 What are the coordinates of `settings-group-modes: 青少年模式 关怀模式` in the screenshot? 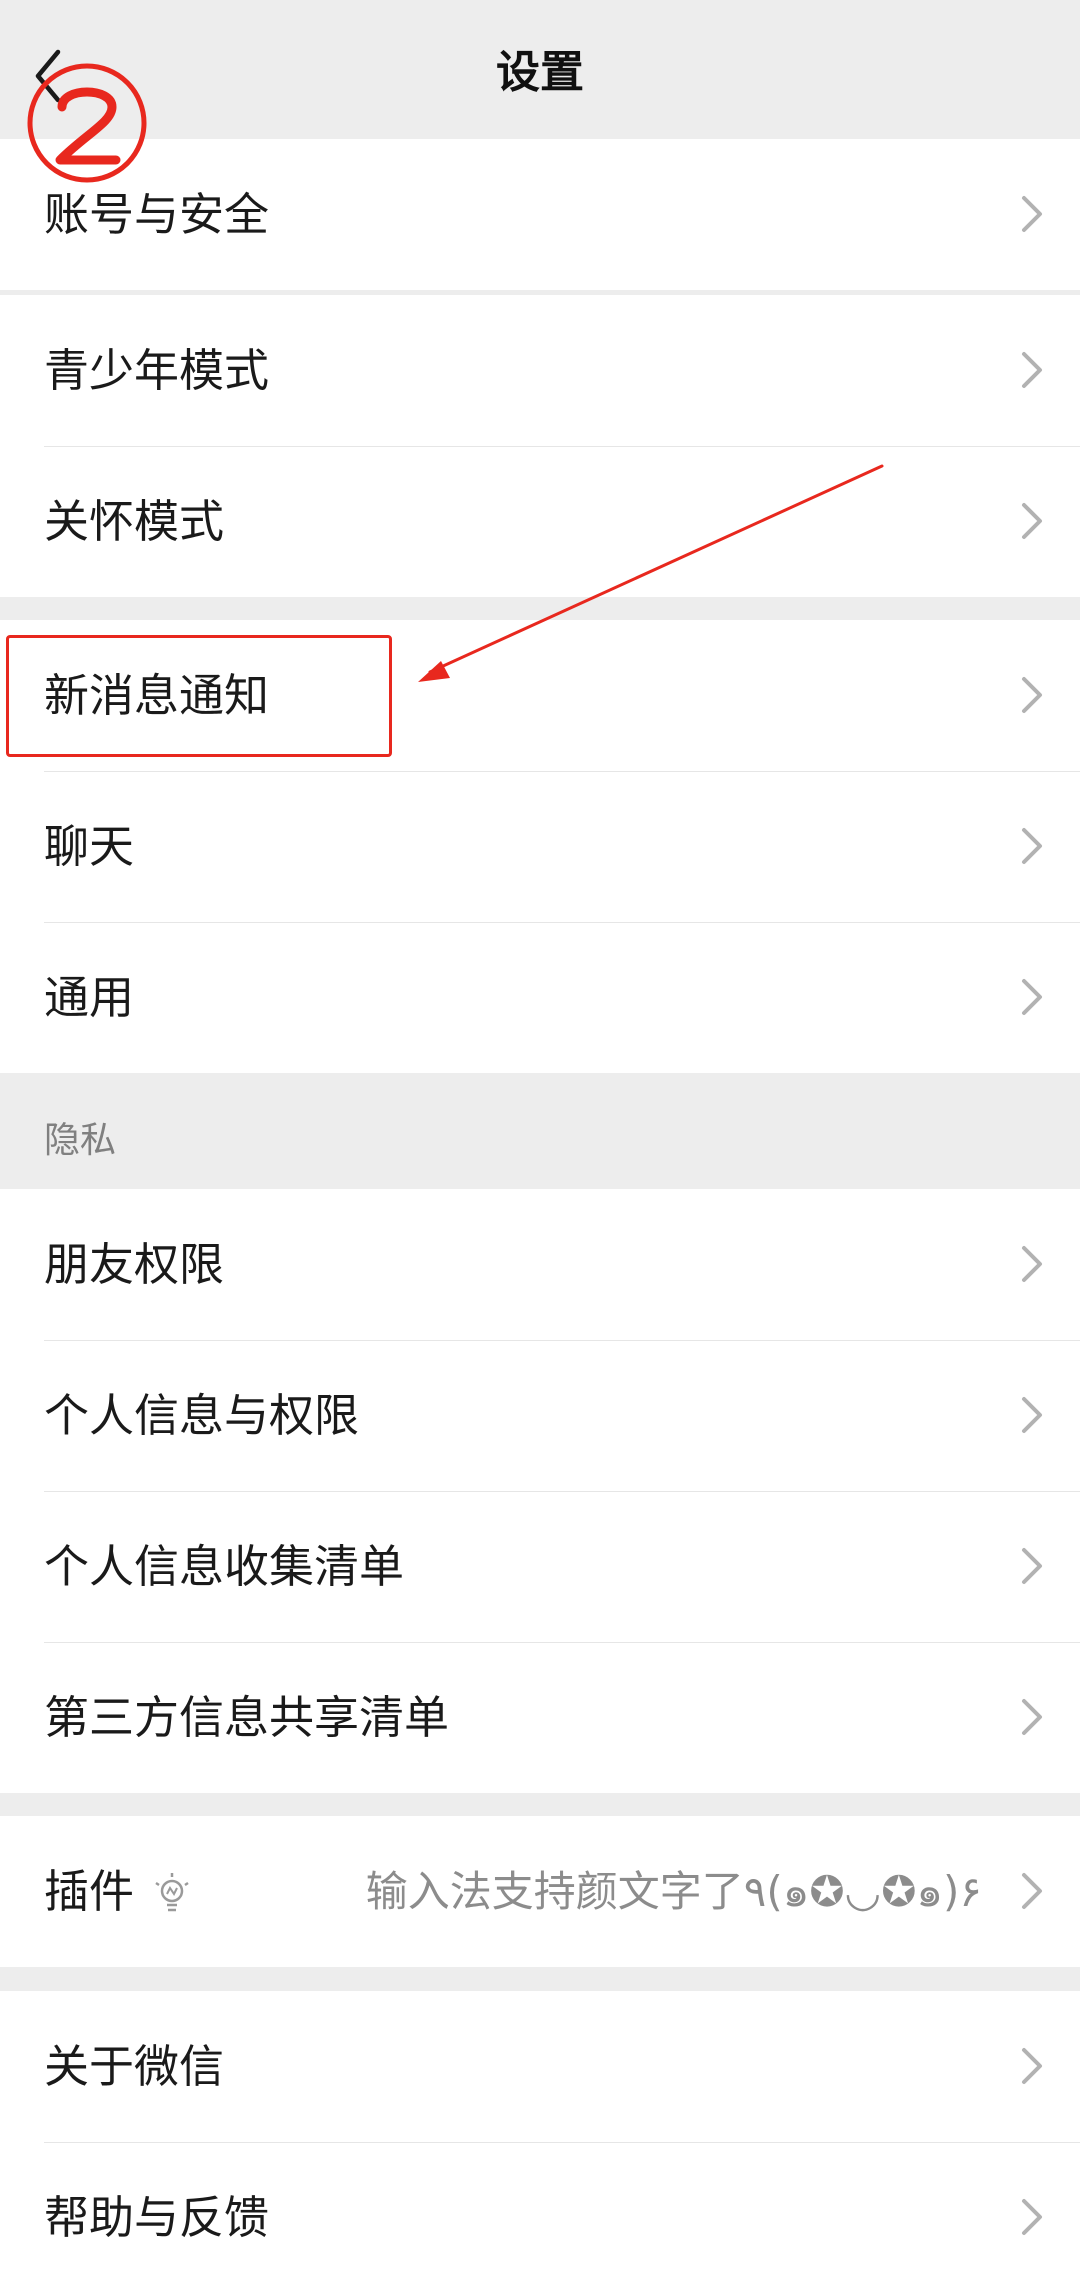 It's located at (540, 446).